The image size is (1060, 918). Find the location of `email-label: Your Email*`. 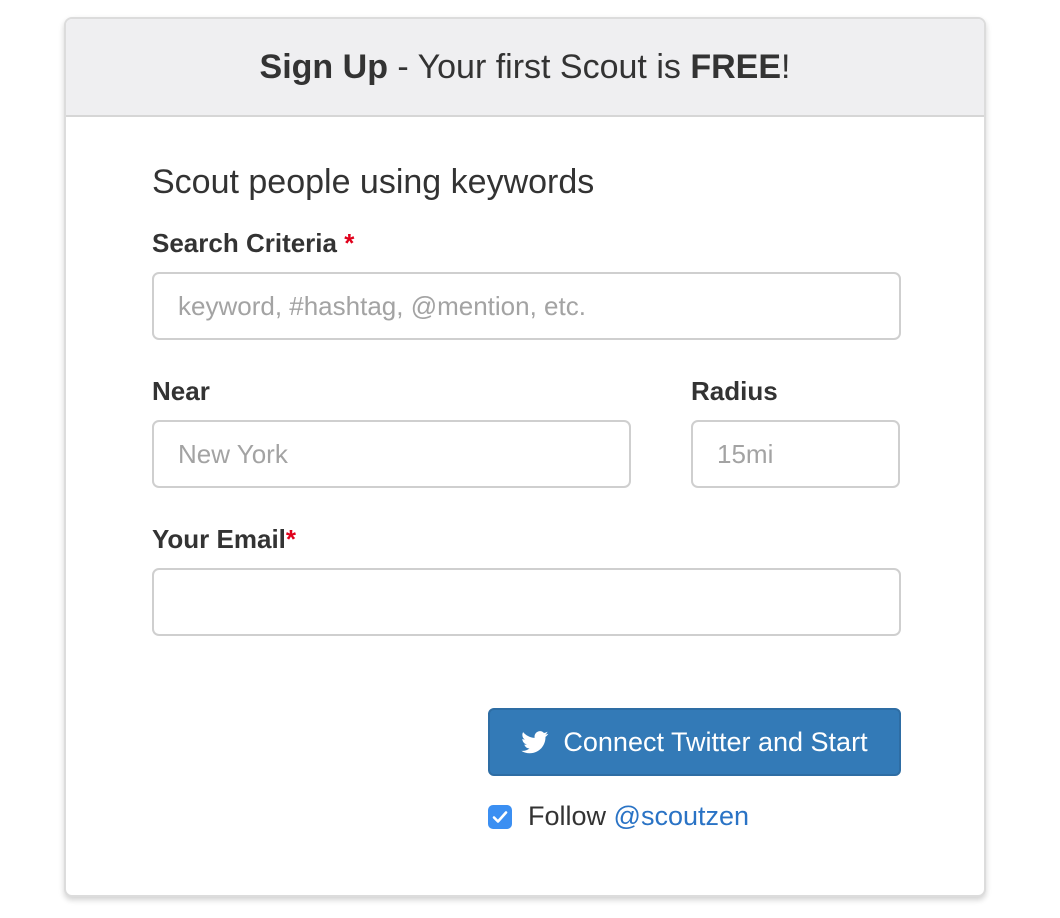

email-label: Your Email* is located at coordinates (224, 539).